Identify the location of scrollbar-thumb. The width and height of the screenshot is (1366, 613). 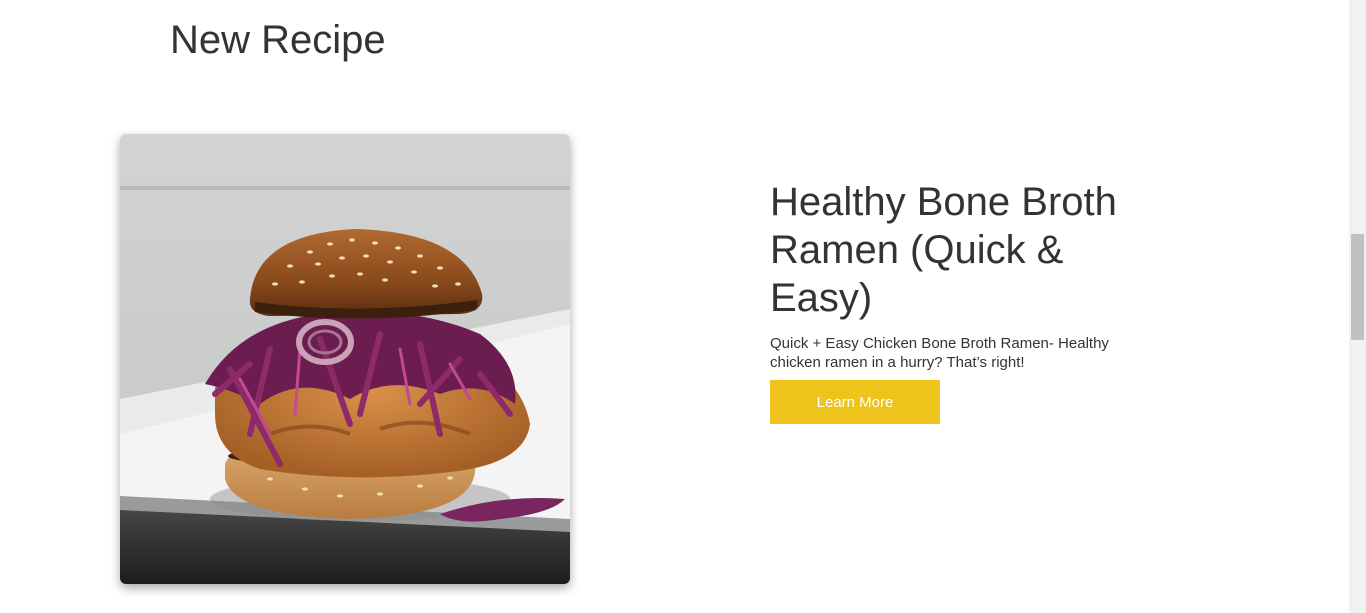
(1357, 287).